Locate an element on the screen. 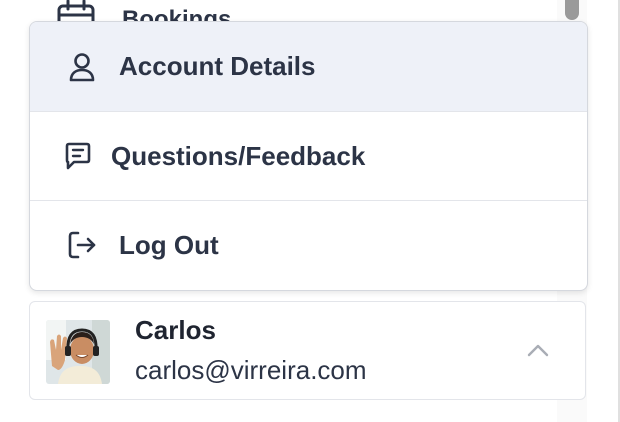 This screenshot has width=620, height=422. menu-item-label: Log Out is located at coordinates (169, 244).